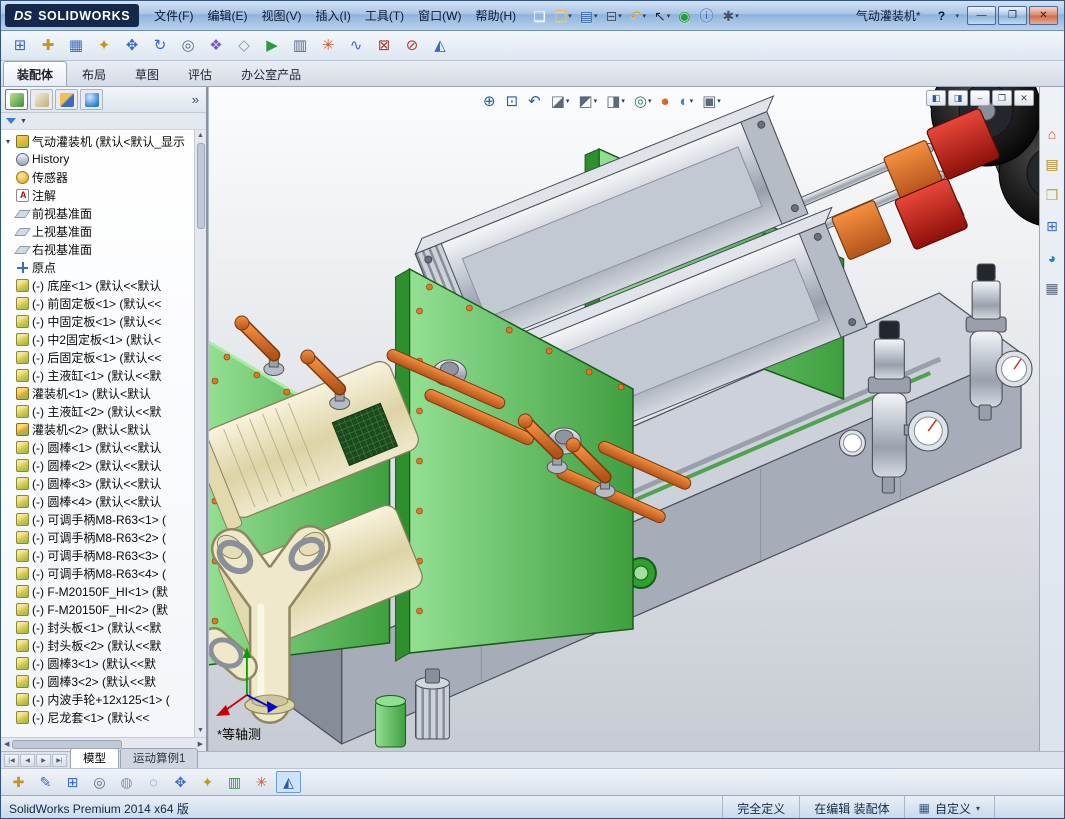 This screenshot has width=1065, height=819. Describe the element at coordinates (957, 16) in the screenshot. I see `help-menu-caret-icon: ▾` at that location.